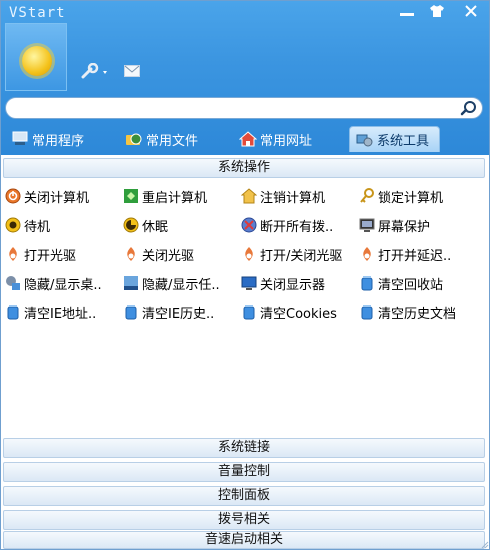 The height and width of the screenshot is (550, 490). I want to click on item-shutdown: 关闭计算机, so click(47, 196).